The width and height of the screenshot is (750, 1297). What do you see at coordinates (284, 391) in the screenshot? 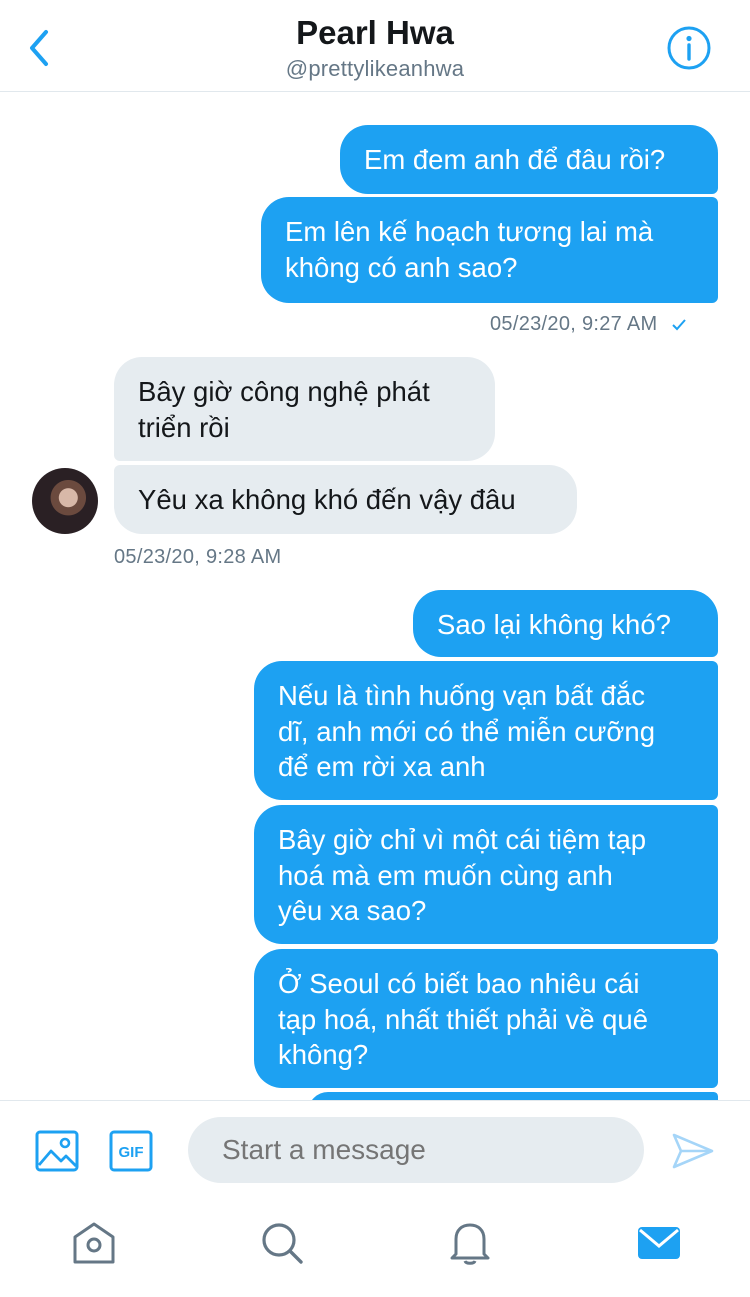
I see `message-text: Bây giờ công nghệ phát` at bounding box center [284, 391].